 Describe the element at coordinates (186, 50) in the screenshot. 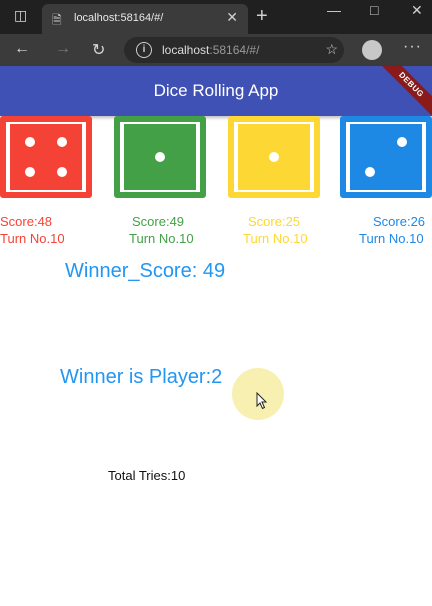

I see `url-host: localhost` at that location.